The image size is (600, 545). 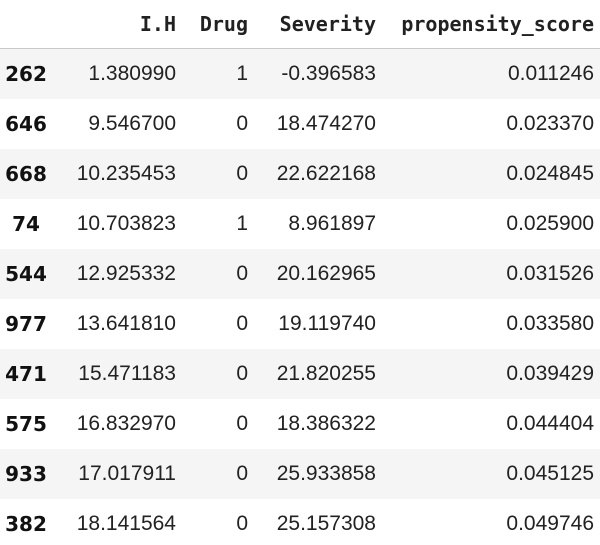 What do you see at coordinates (132, 73) in the screenshot?
I see `cell-ih: 1.380990` at bounding box center [132, 73].